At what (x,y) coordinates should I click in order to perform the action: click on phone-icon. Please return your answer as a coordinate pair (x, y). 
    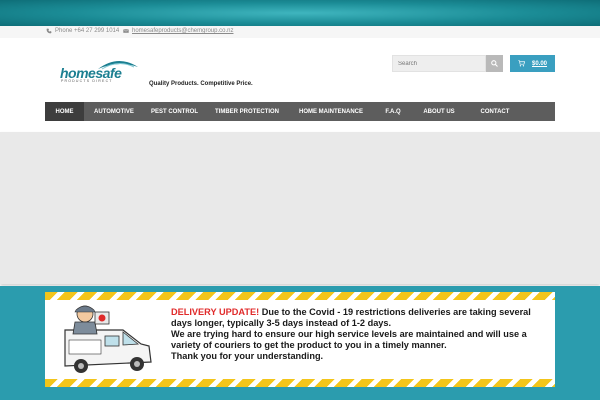
    Looking at the image, I should click on (49, 31).